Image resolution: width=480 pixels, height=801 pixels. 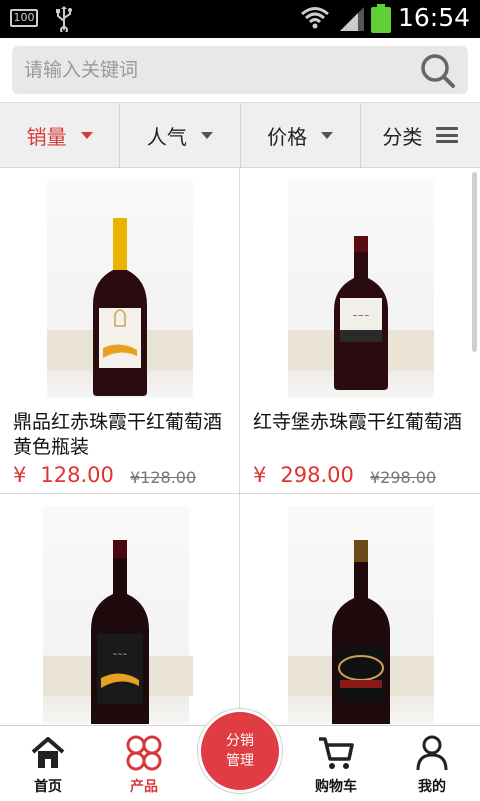 I want to click on filter-price-label: 价格, so click(x=287, y=136).